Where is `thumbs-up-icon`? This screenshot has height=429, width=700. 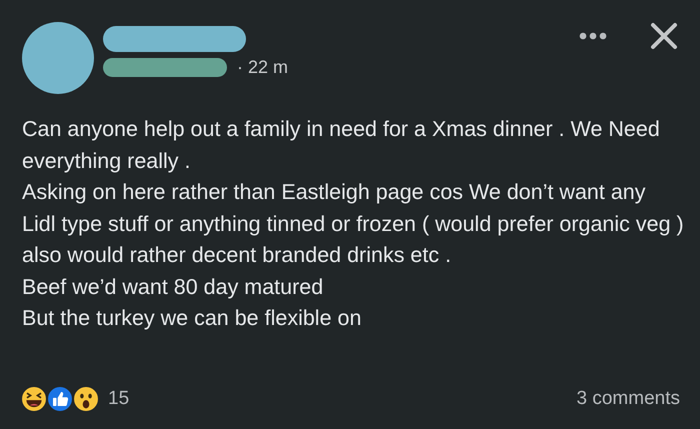 thumbs-up-icon is located at coordinates (60, 399).